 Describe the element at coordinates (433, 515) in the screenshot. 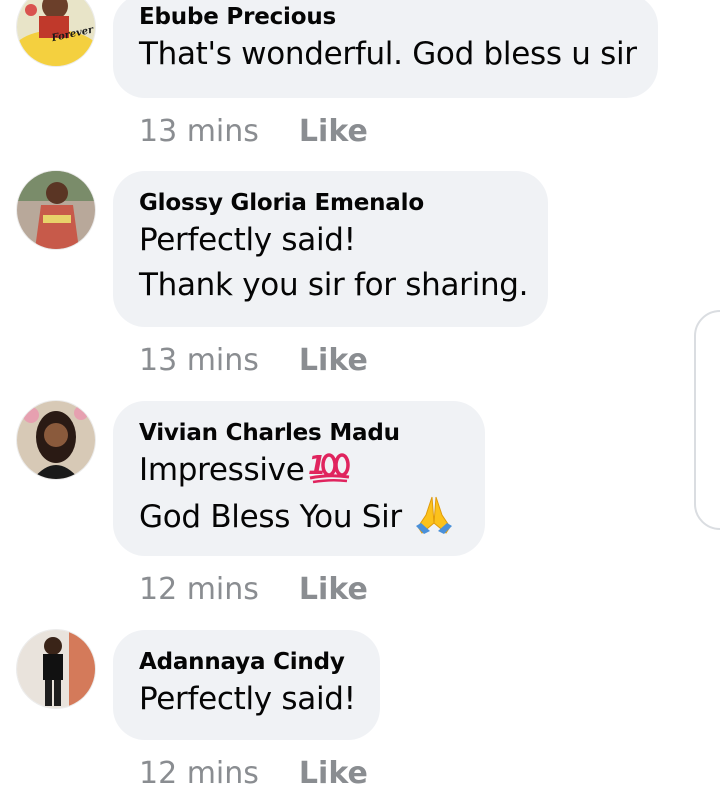

I see `folded-hands-icon` at that location.